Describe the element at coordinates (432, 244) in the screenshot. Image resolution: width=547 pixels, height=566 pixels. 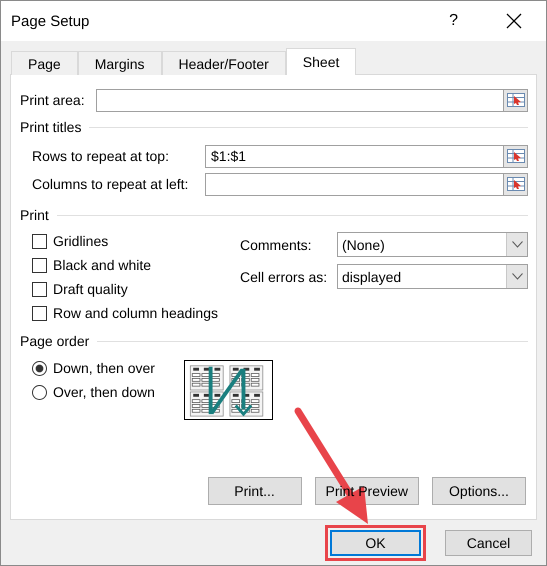
I see `dropdown: (None)` at that location.